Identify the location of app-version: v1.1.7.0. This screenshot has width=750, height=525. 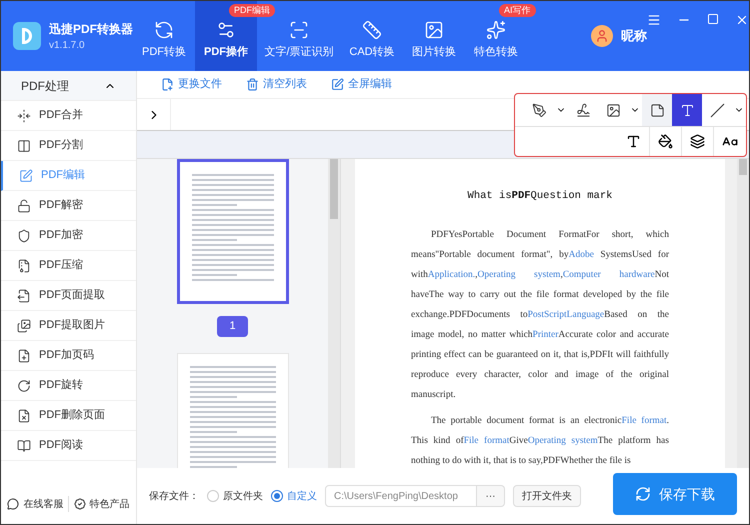
(67, 45).